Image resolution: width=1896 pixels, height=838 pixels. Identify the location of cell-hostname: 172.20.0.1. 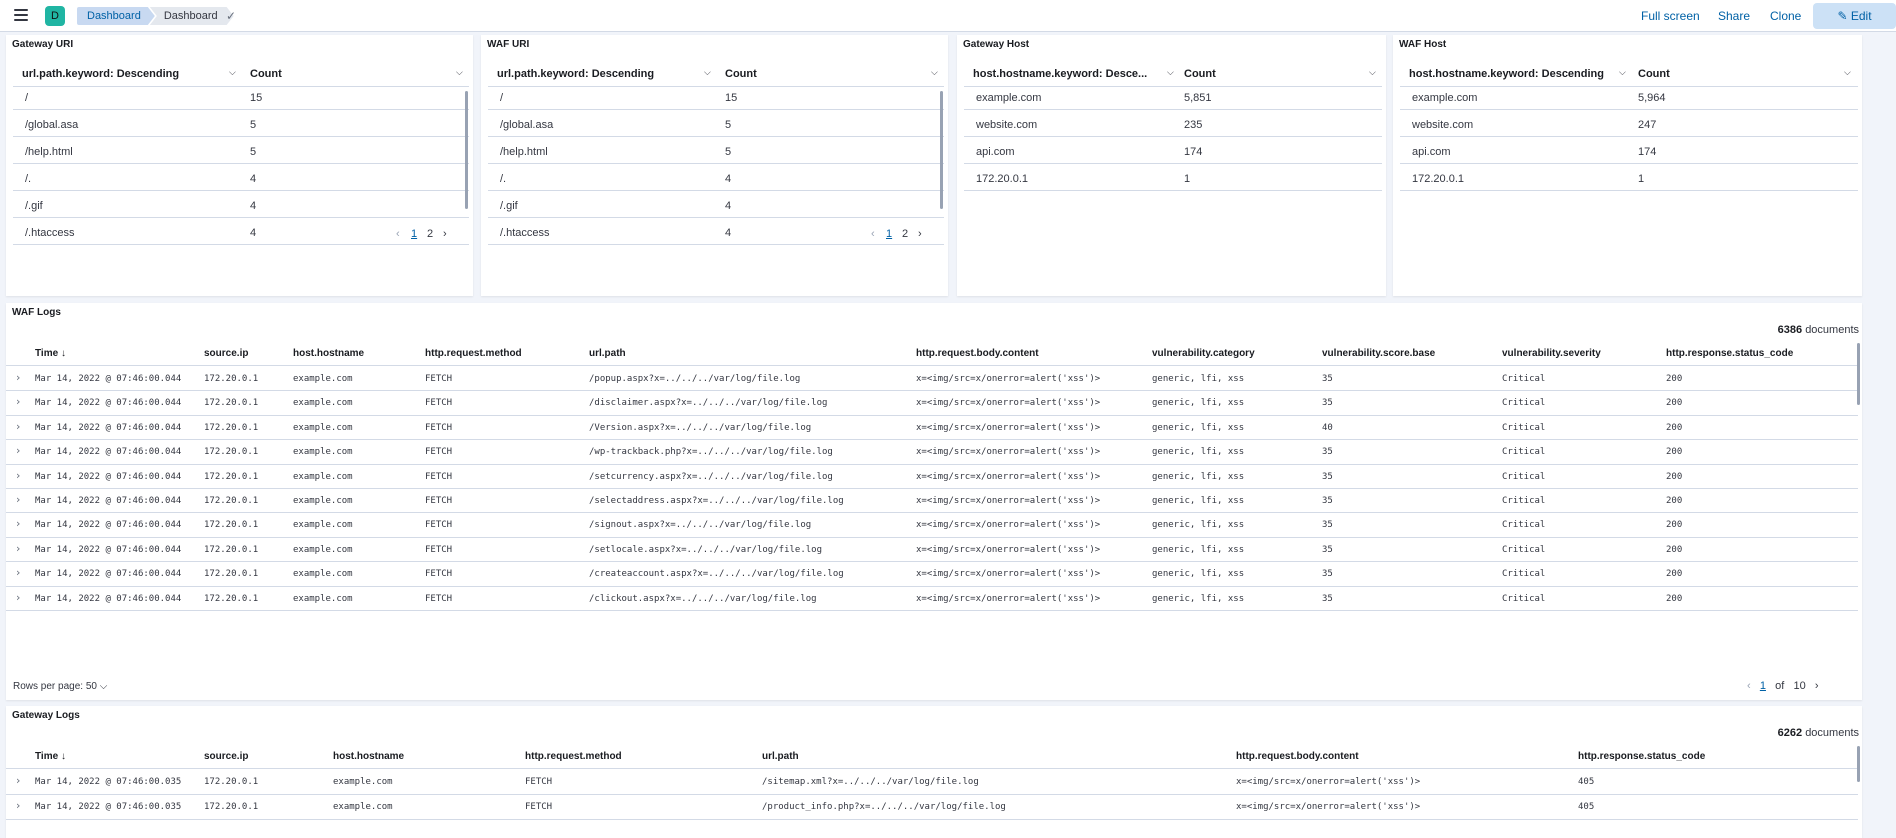
(1438, 179).